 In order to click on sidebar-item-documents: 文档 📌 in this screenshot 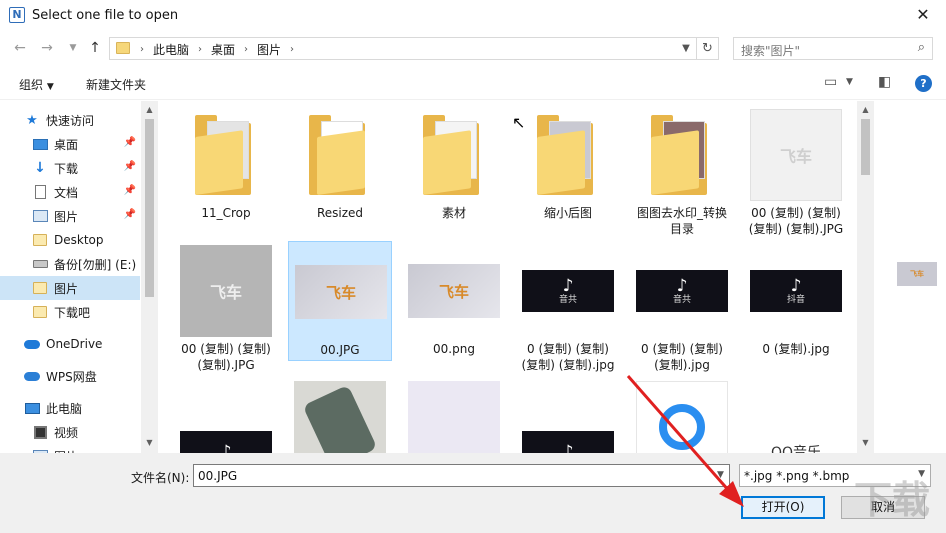, I will do `click(70, 192)`.